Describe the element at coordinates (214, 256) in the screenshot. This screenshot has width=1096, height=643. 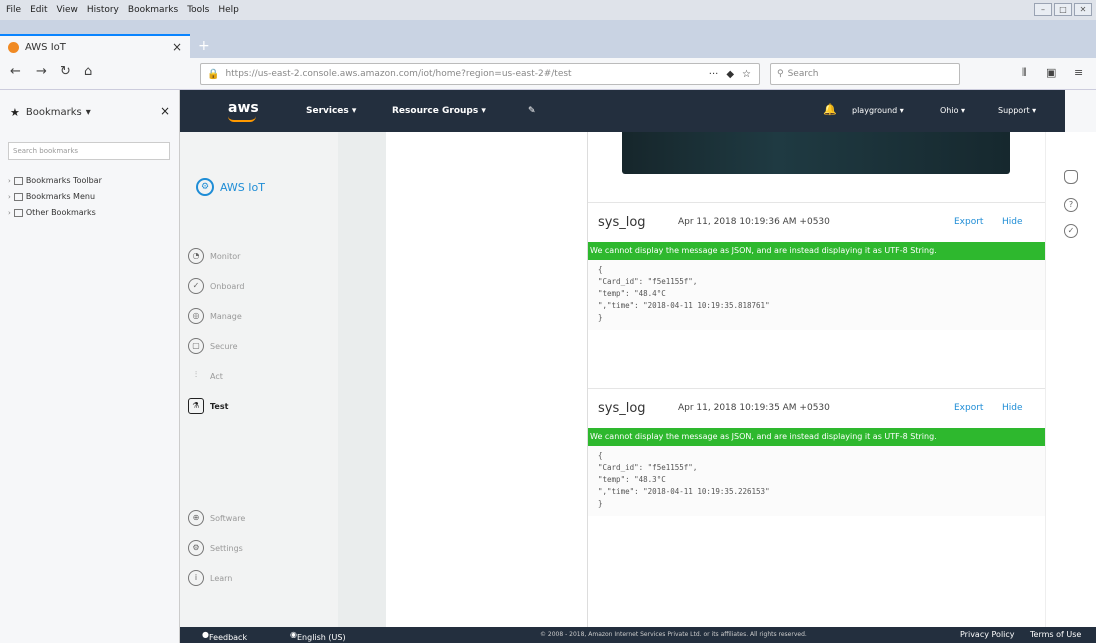
I see `nav-monitor: ◔ Monitor` at that location.